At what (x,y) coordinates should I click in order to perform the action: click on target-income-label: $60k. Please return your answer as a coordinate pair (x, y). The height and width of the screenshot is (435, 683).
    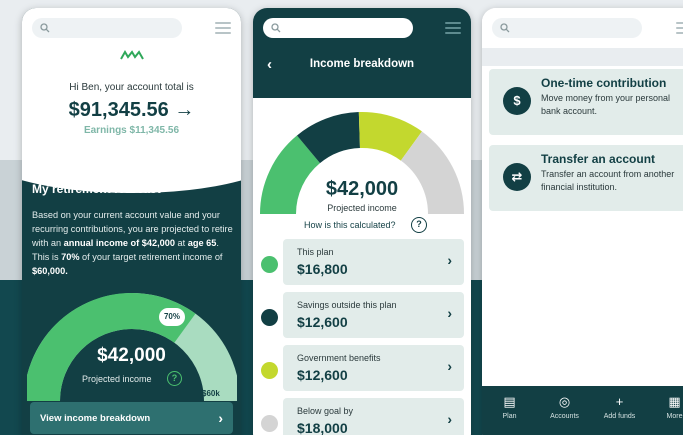
    Looking at the image, I should click on (211, 393).